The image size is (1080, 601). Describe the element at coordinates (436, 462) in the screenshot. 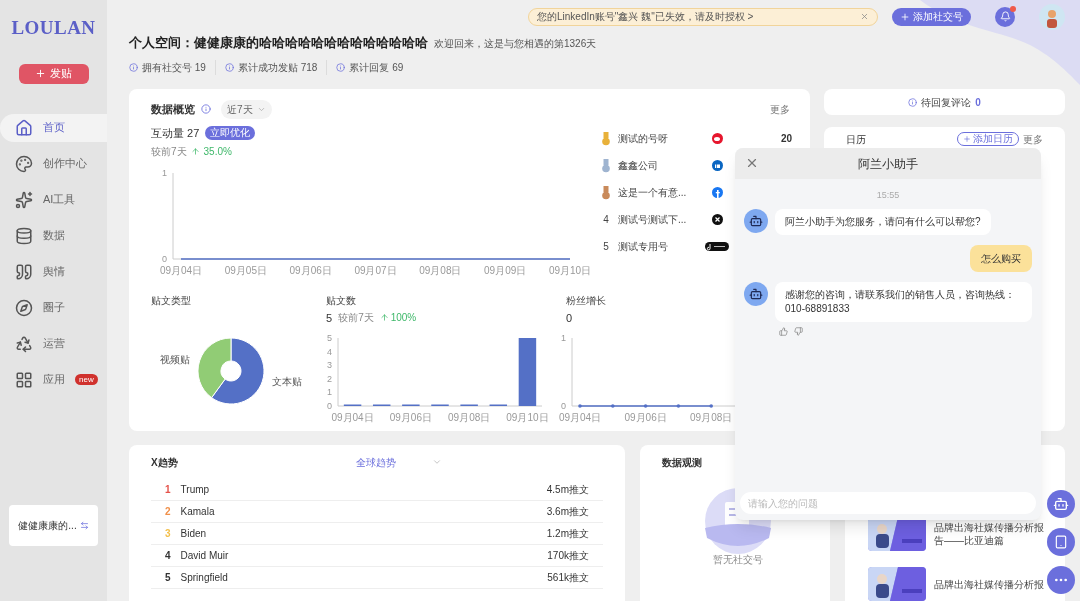

I see `chevron-down-icon` at that location.